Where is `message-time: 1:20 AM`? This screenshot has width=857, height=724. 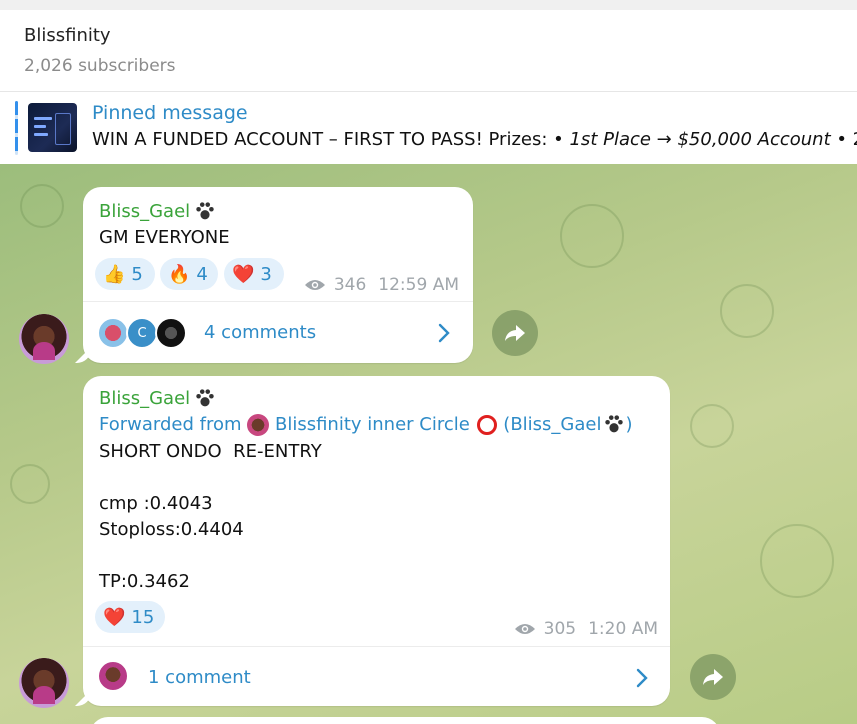 message-time: 1:20 AM is located at coordinates (623, 629).